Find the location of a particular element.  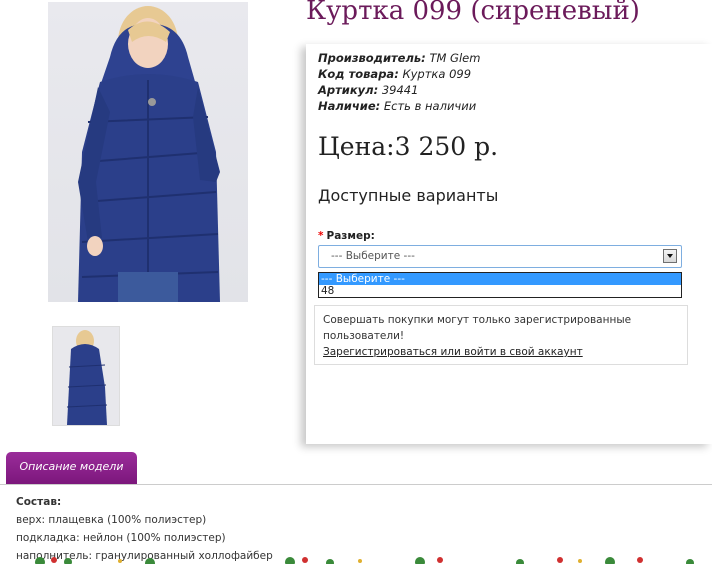

tab-description: Описание модели is located at coordinates (71, 468).